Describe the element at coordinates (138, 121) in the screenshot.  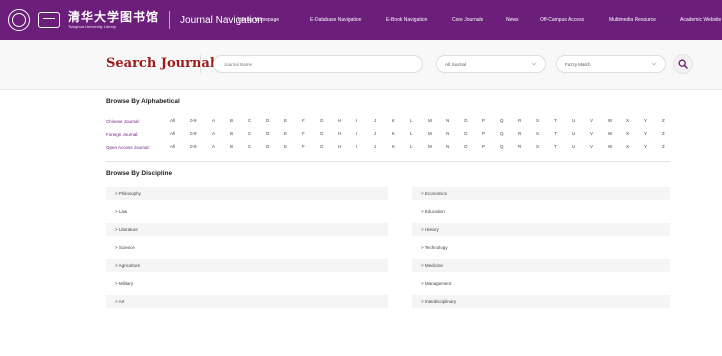
I see `alphabet-row-label: Chinese Journal:` at that location.